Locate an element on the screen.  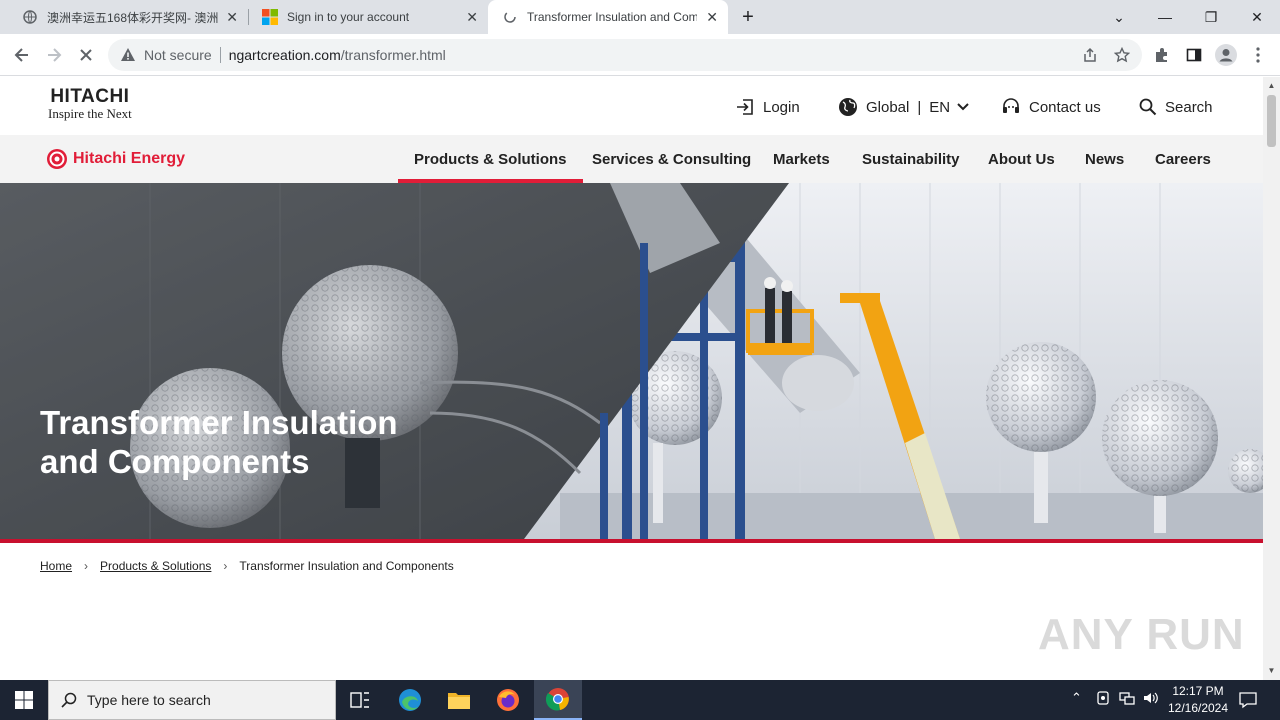
brand-tagline: Inspire the Next is located at coordinates (90, 113).